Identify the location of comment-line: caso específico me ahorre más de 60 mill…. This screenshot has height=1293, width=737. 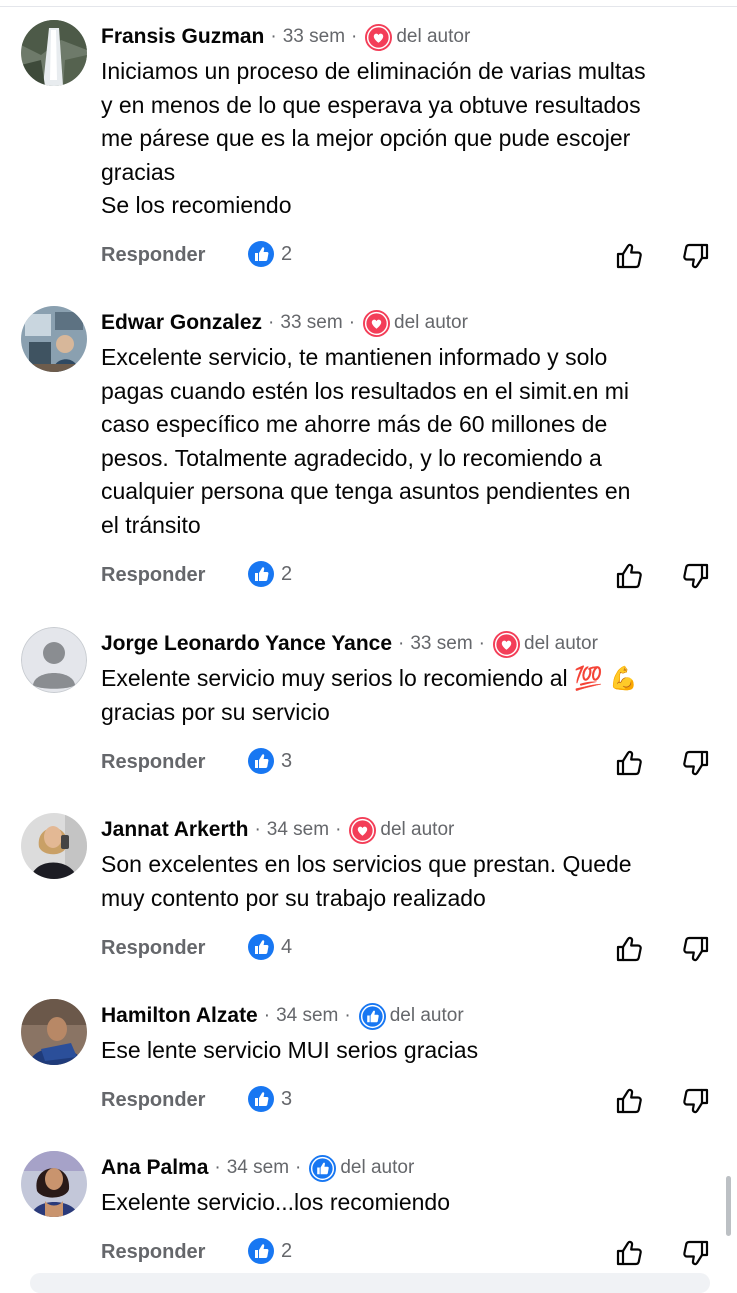
(354, 424).